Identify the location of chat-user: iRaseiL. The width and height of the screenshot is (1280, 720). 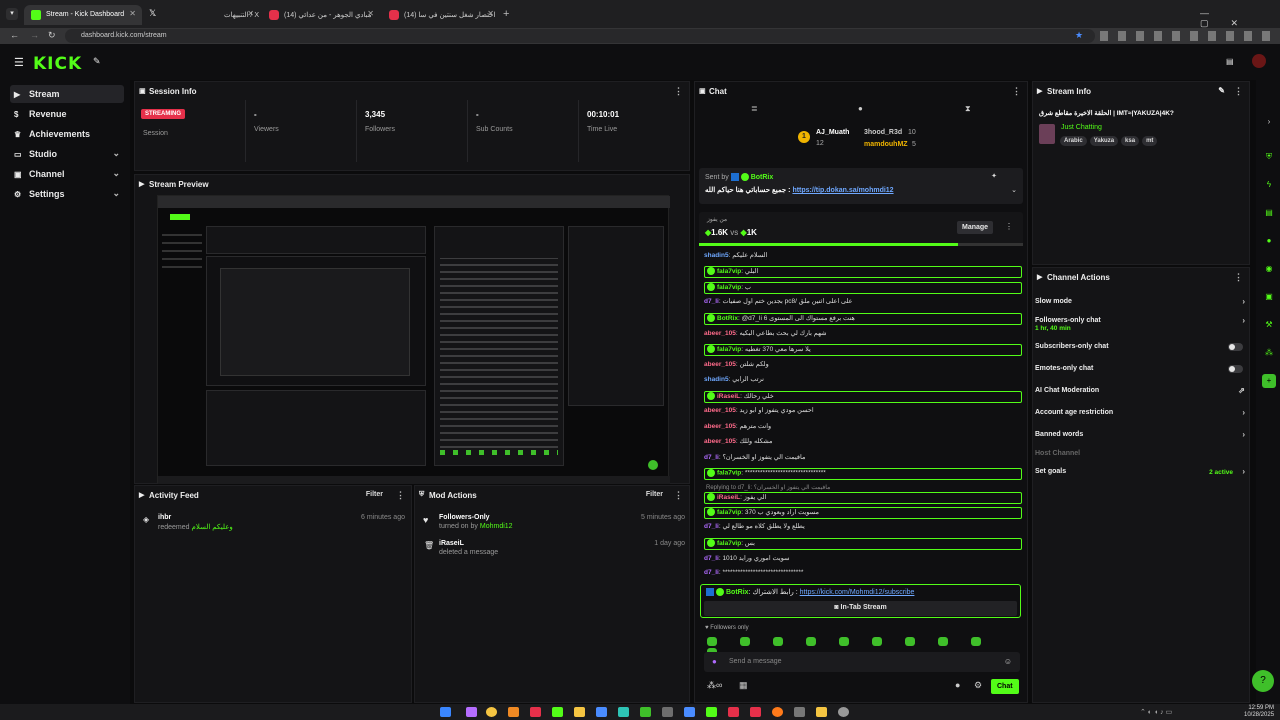
(728, 396).